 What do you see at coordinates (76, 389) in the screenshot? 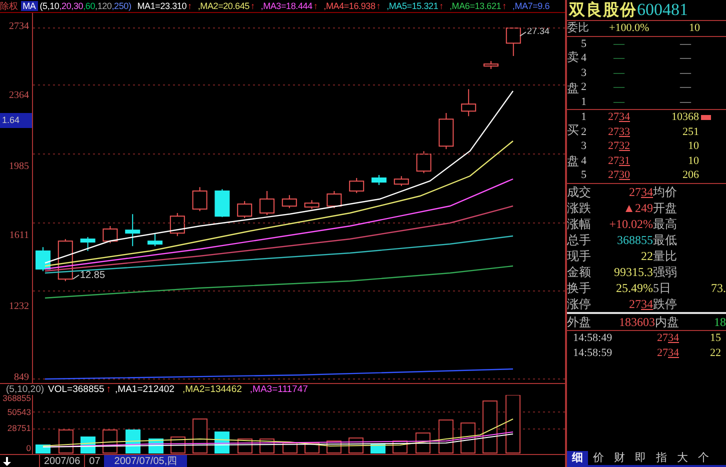
I see `volume-value: VOL=368855` at bounding box center [76, 389].